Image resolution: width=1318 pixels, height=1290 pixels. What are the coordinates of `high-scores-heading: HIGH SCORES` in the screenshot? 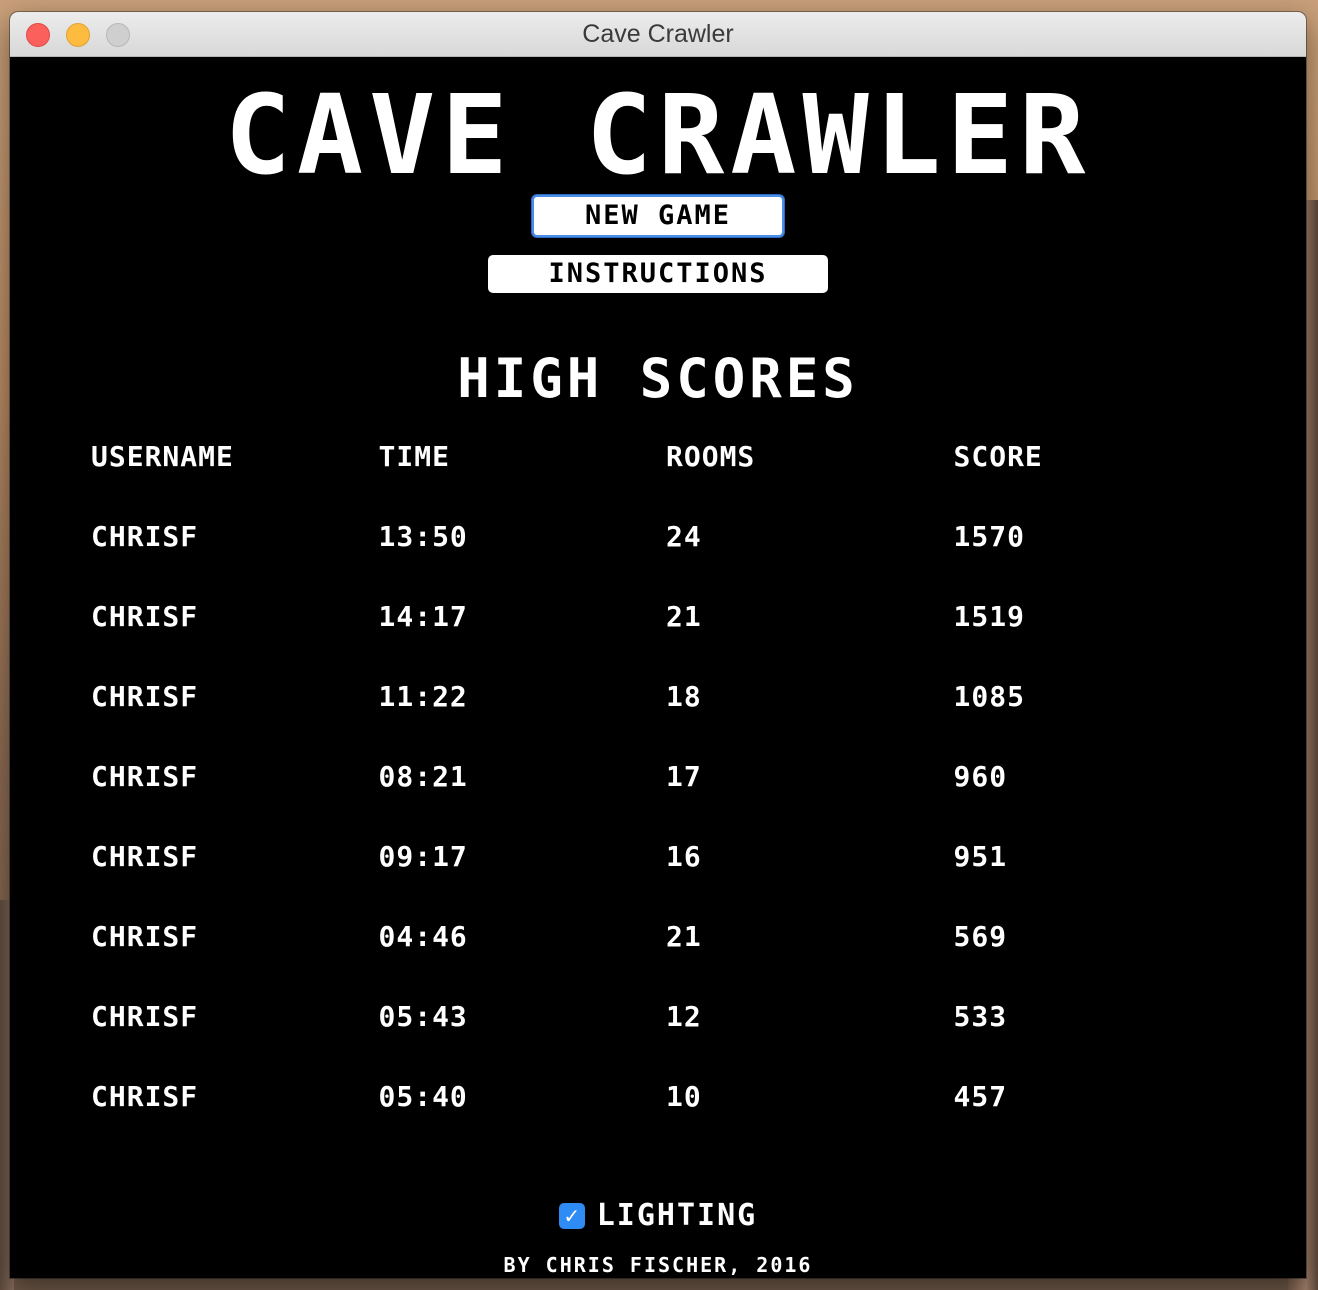 It's located at (658, 378).